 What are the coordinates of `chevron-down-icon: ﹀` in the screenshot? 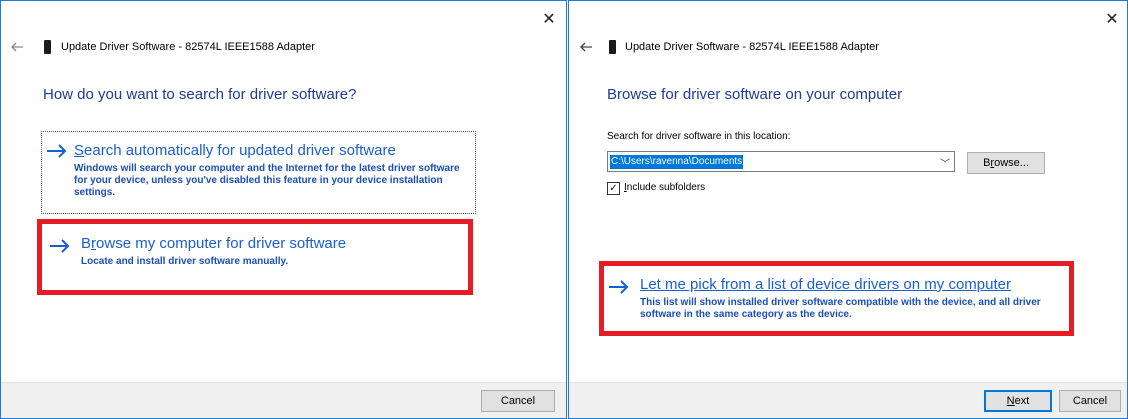 It's located at (945, 162).